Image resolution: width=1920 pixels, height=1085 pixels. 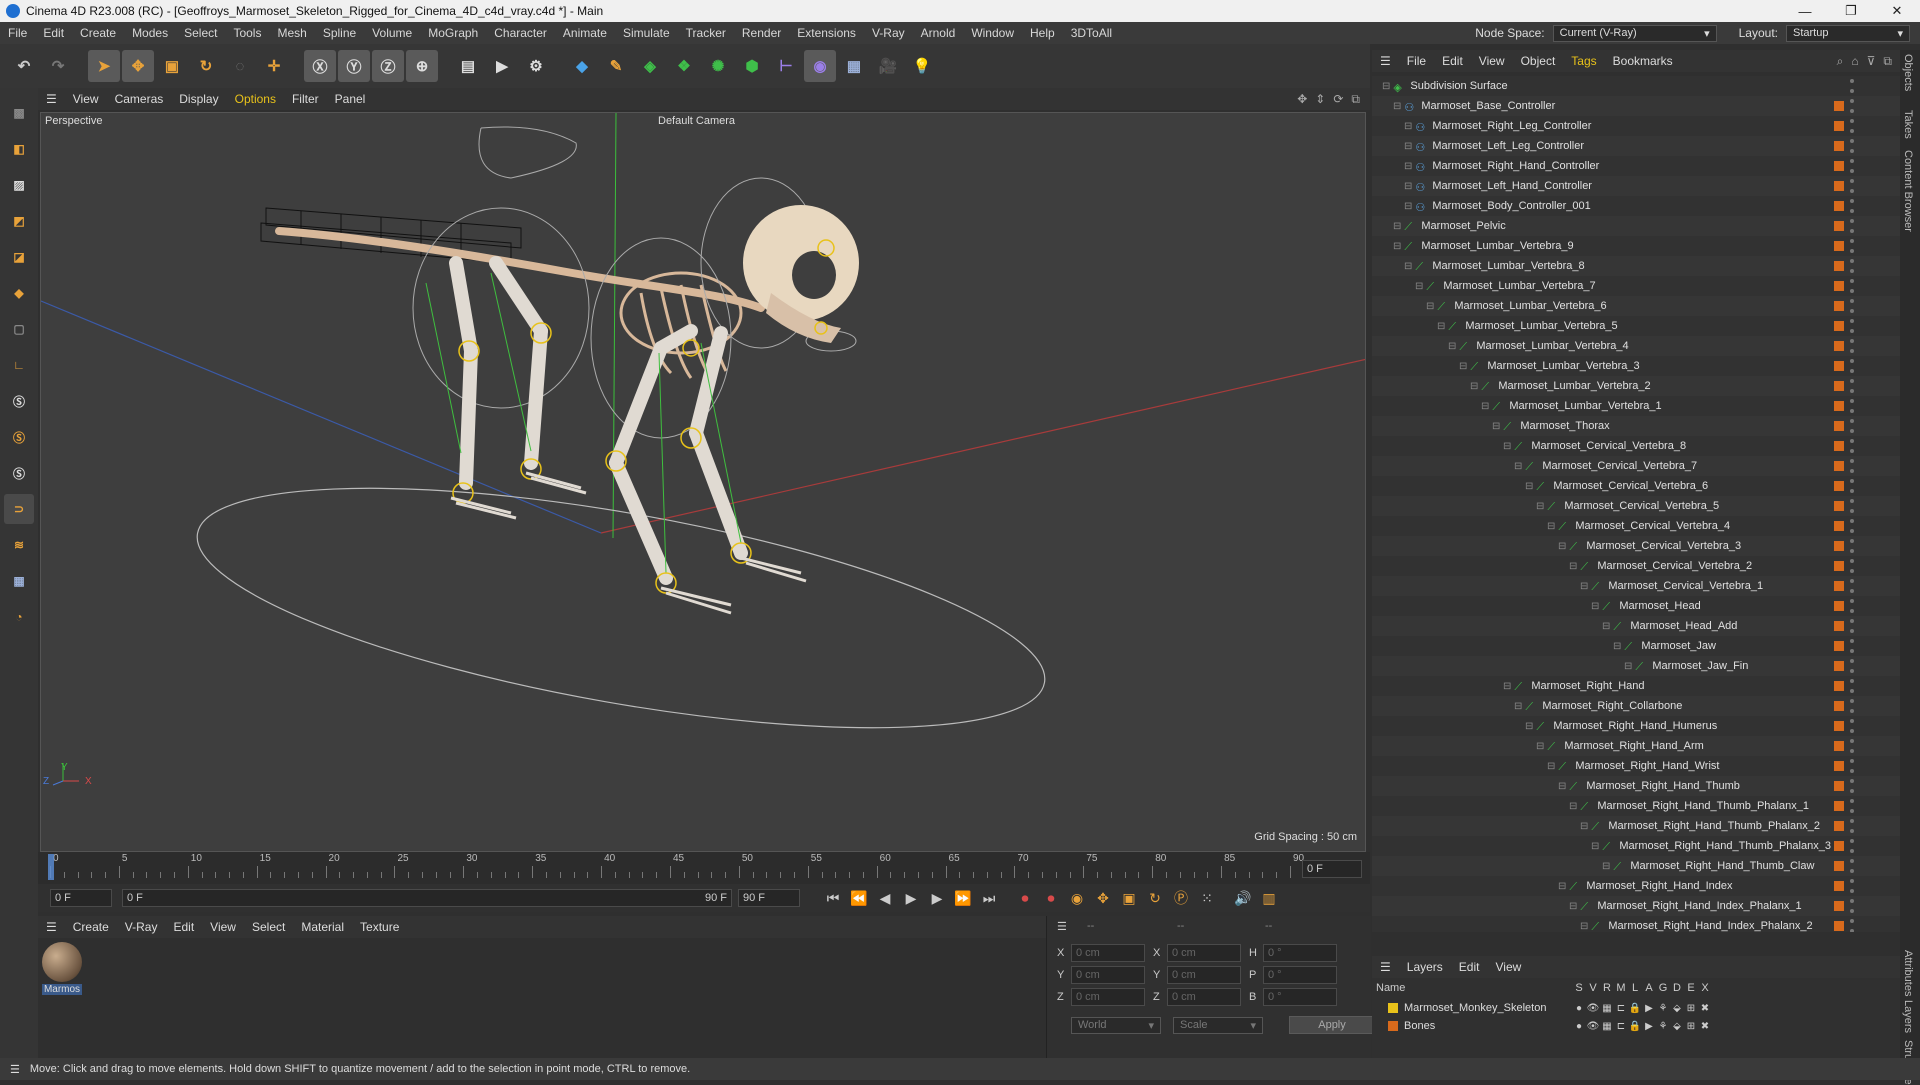 I want to click on tree-row-bone: ⊟ ⟋ Marmoset_Right_Hand_Thumb_Phalanx_2, so click(x=1636, y=826).